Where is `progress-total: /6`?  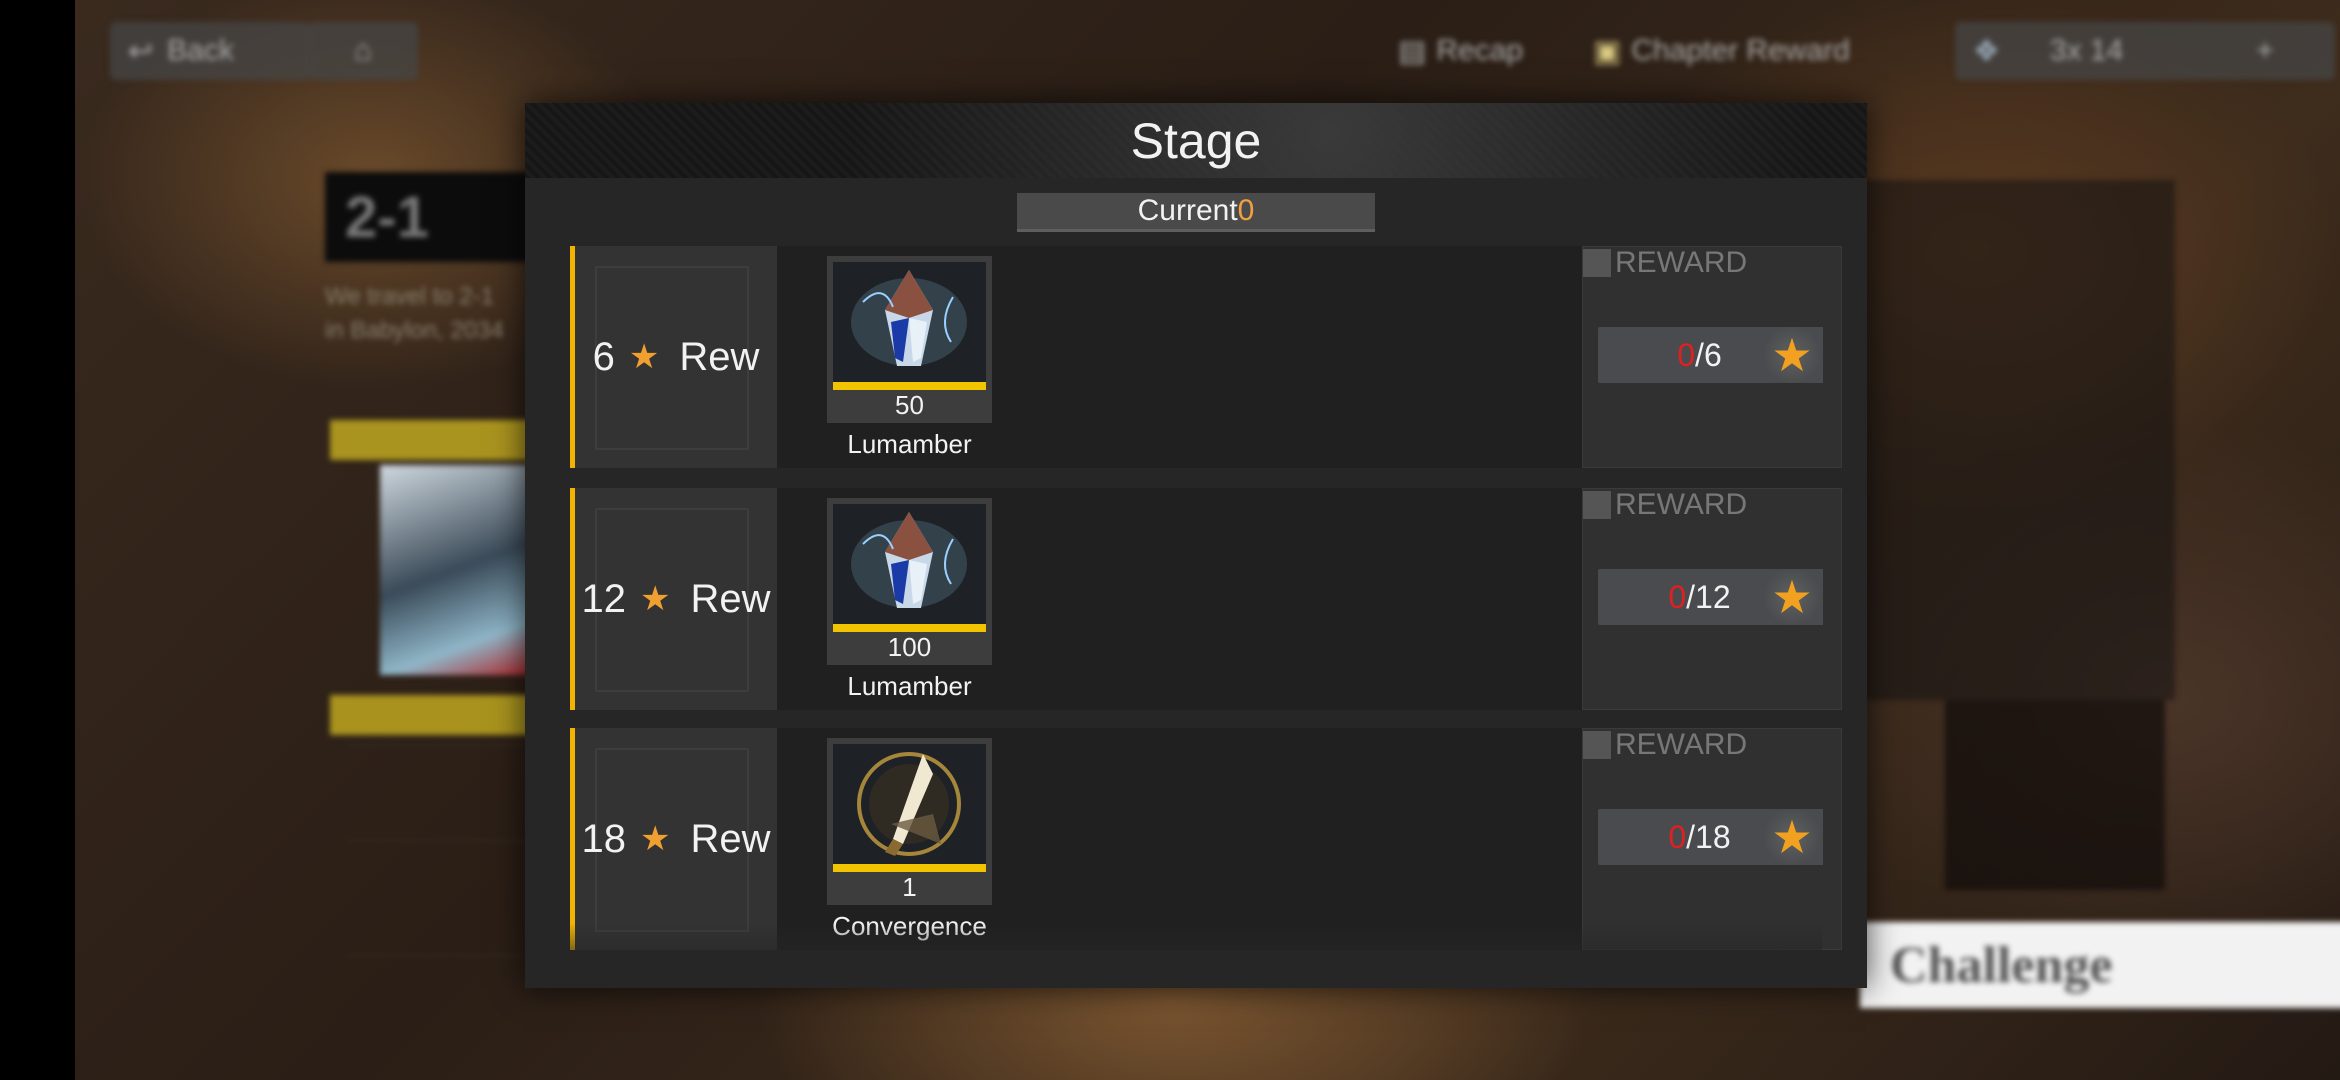
progress-total: /6 is located at coordinates (1708, 354).